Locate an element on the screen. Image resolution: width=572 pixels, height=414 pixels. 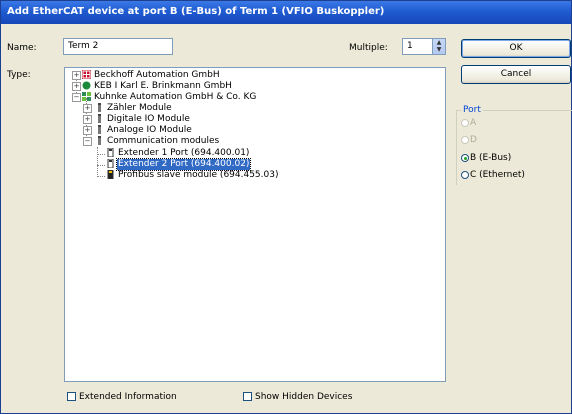
port-a-label: A is located at coordinates (473, 123).